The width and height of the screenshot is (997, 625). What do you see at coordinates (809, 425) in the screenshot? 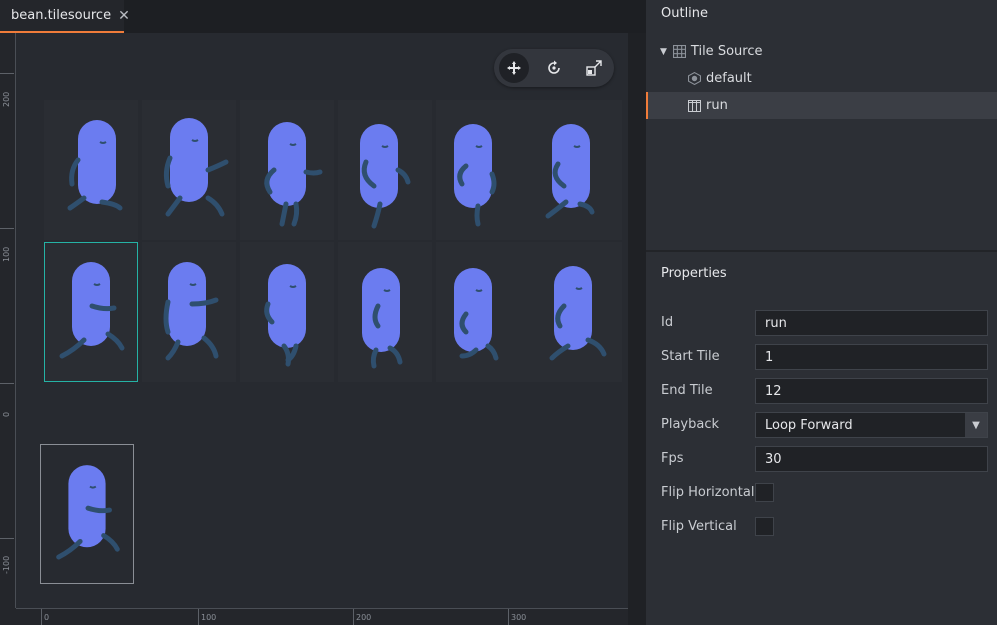
I see `playback-value: Loop Forward` at bounding box center [809, 425].